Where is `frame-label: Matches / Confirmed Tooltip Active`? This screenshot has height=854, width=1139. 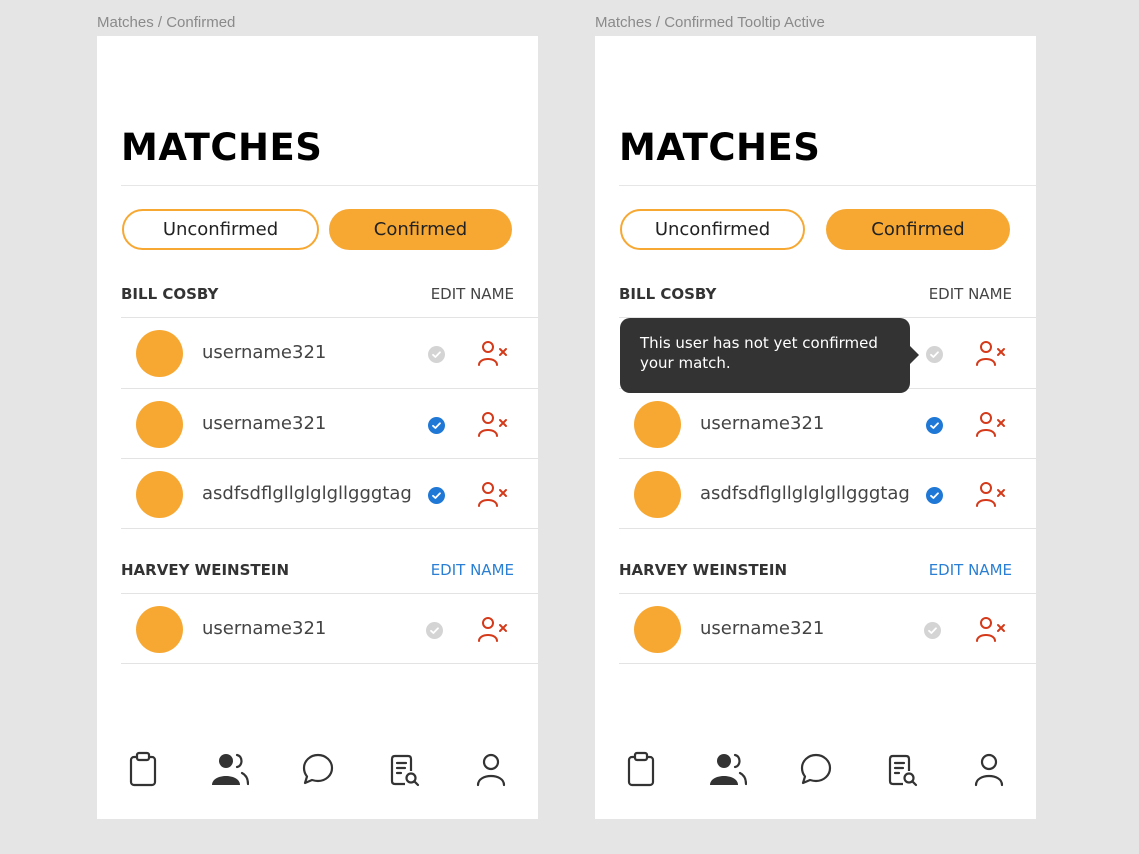 frame-label: Matches / Confirmed Tooltip Active is located at coordinates (710, 22).